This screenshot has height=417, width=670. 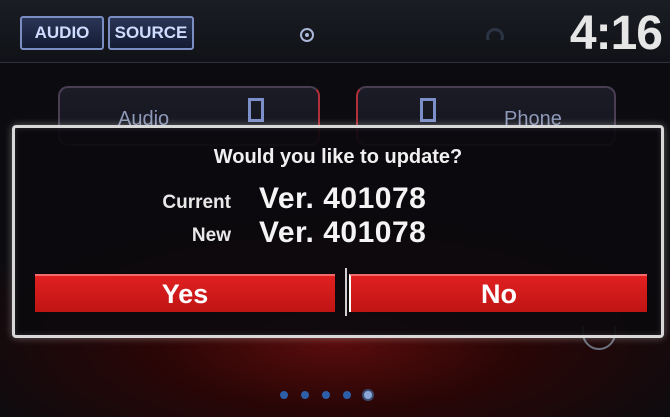 I want to click on phone-tile-icon, so click(x=428, y=110).